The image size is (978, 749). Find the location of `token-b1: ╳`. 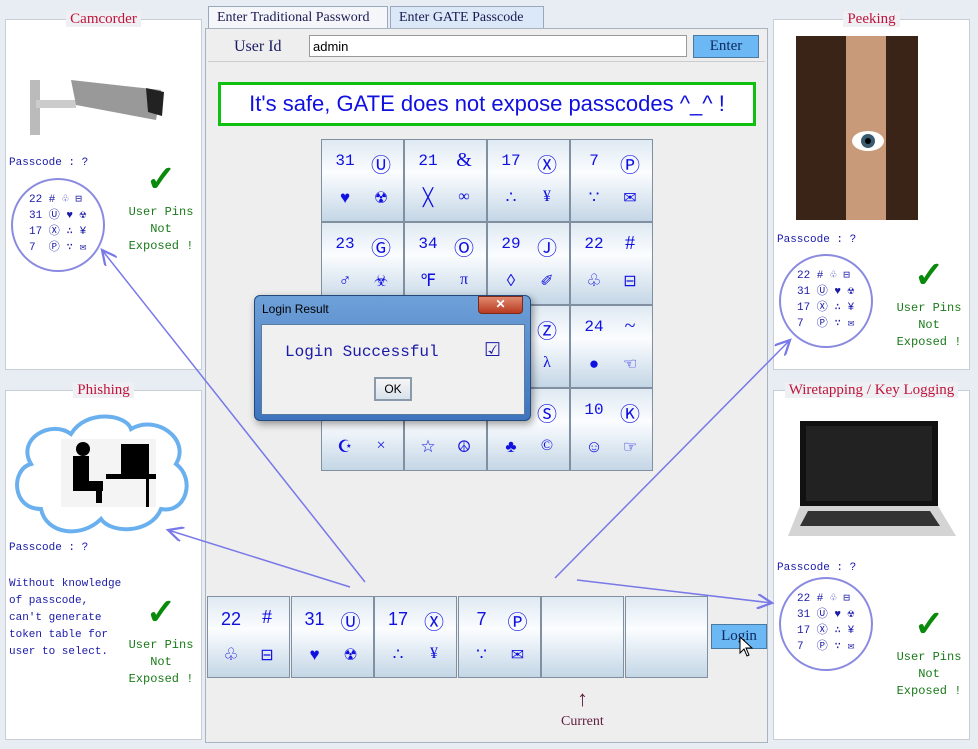

token-b1: ╳ is located at coordinates (428, 197).